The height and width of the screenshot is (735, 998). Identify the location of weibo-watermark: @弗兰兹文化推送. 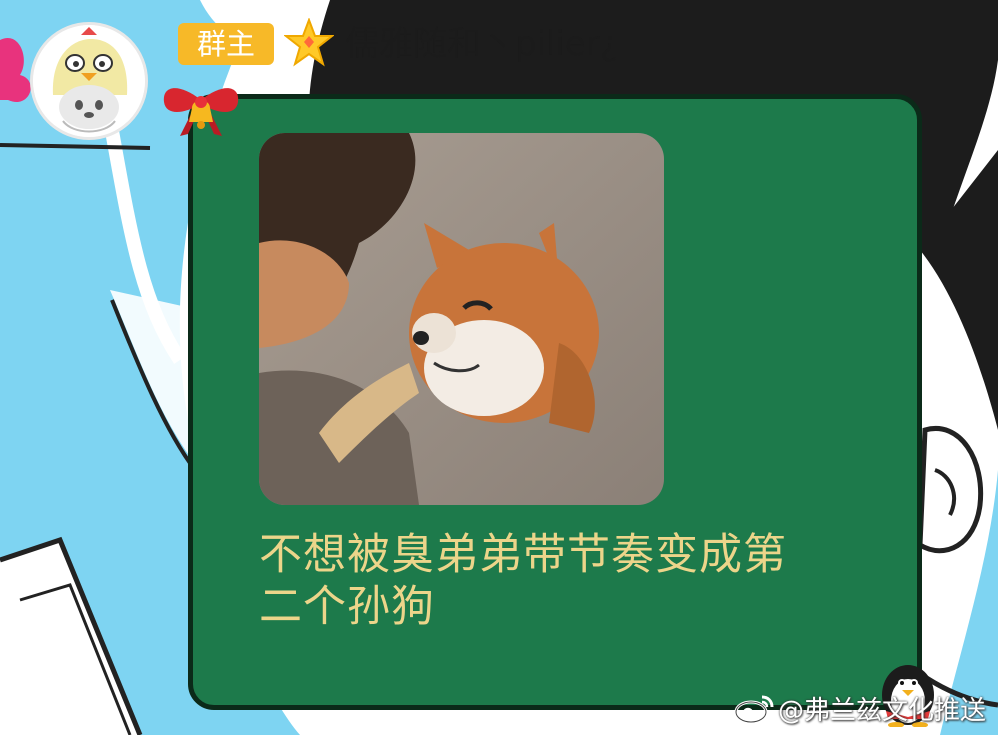
(860, 708).